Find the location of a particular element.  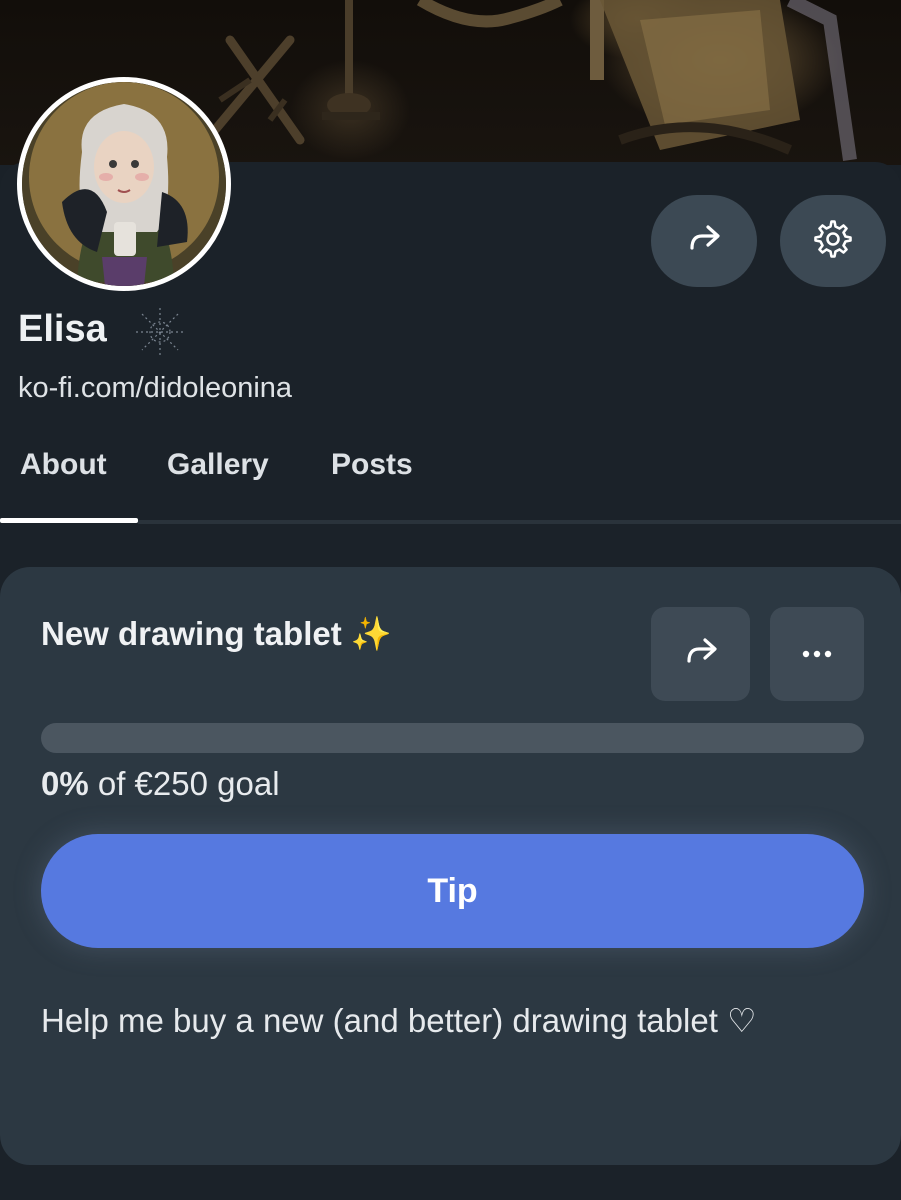

tip-button: Tip is located at coordinates (452, 891).